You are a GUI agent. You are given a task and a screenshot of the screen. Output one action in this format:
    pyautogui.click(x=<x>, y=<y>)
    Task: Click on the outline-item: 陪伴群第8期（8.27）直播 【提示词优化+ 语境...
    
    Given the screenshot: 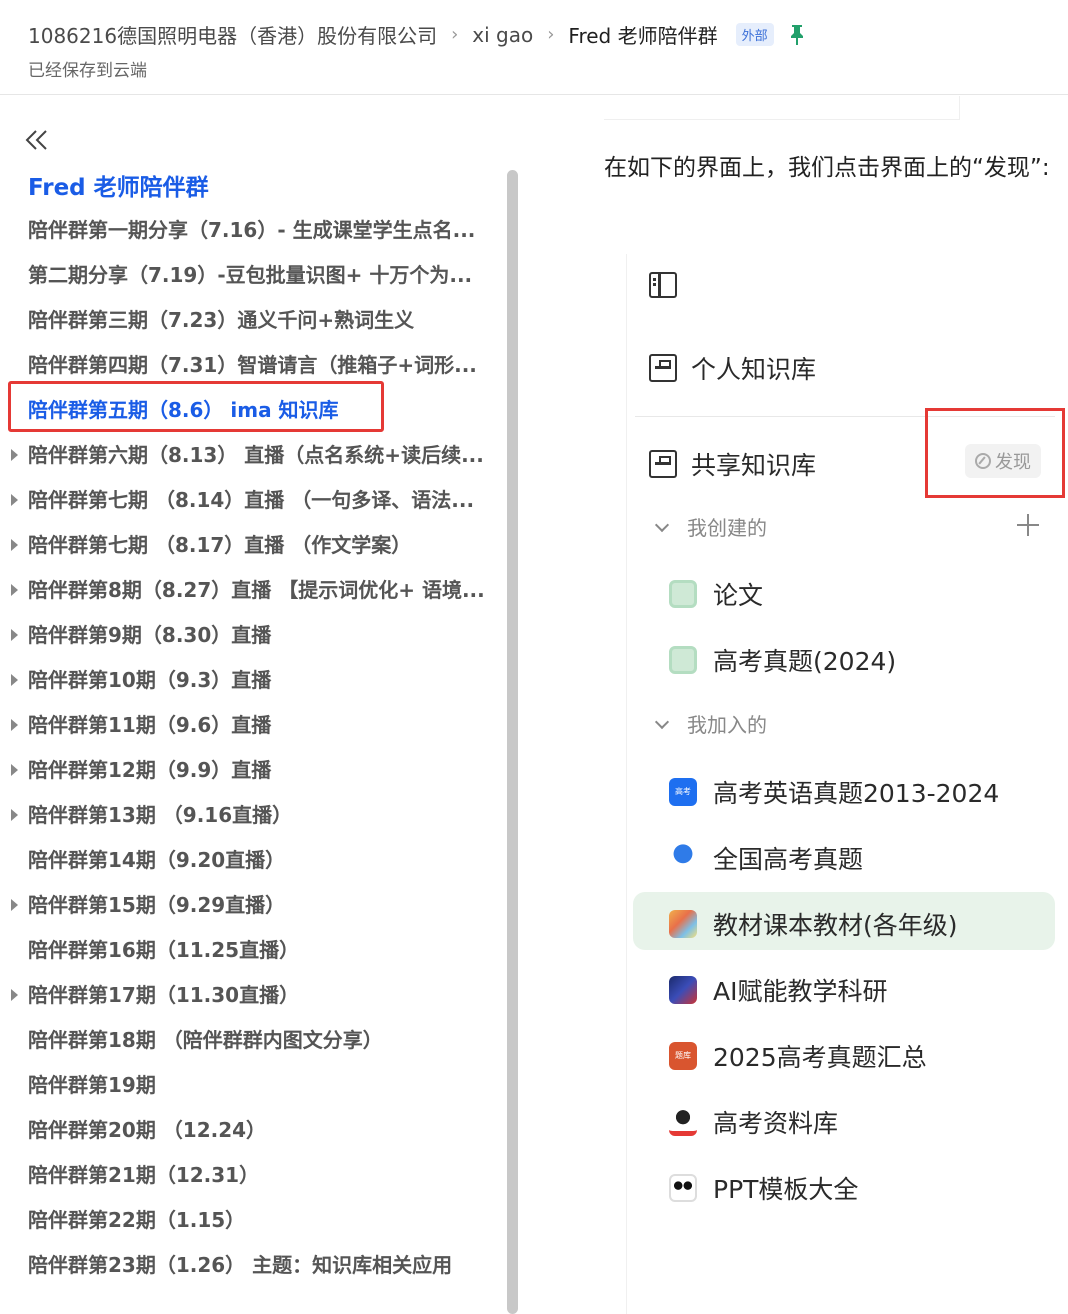 What is the action you would take?
    pyautogui.click(x=250, y=590)
    